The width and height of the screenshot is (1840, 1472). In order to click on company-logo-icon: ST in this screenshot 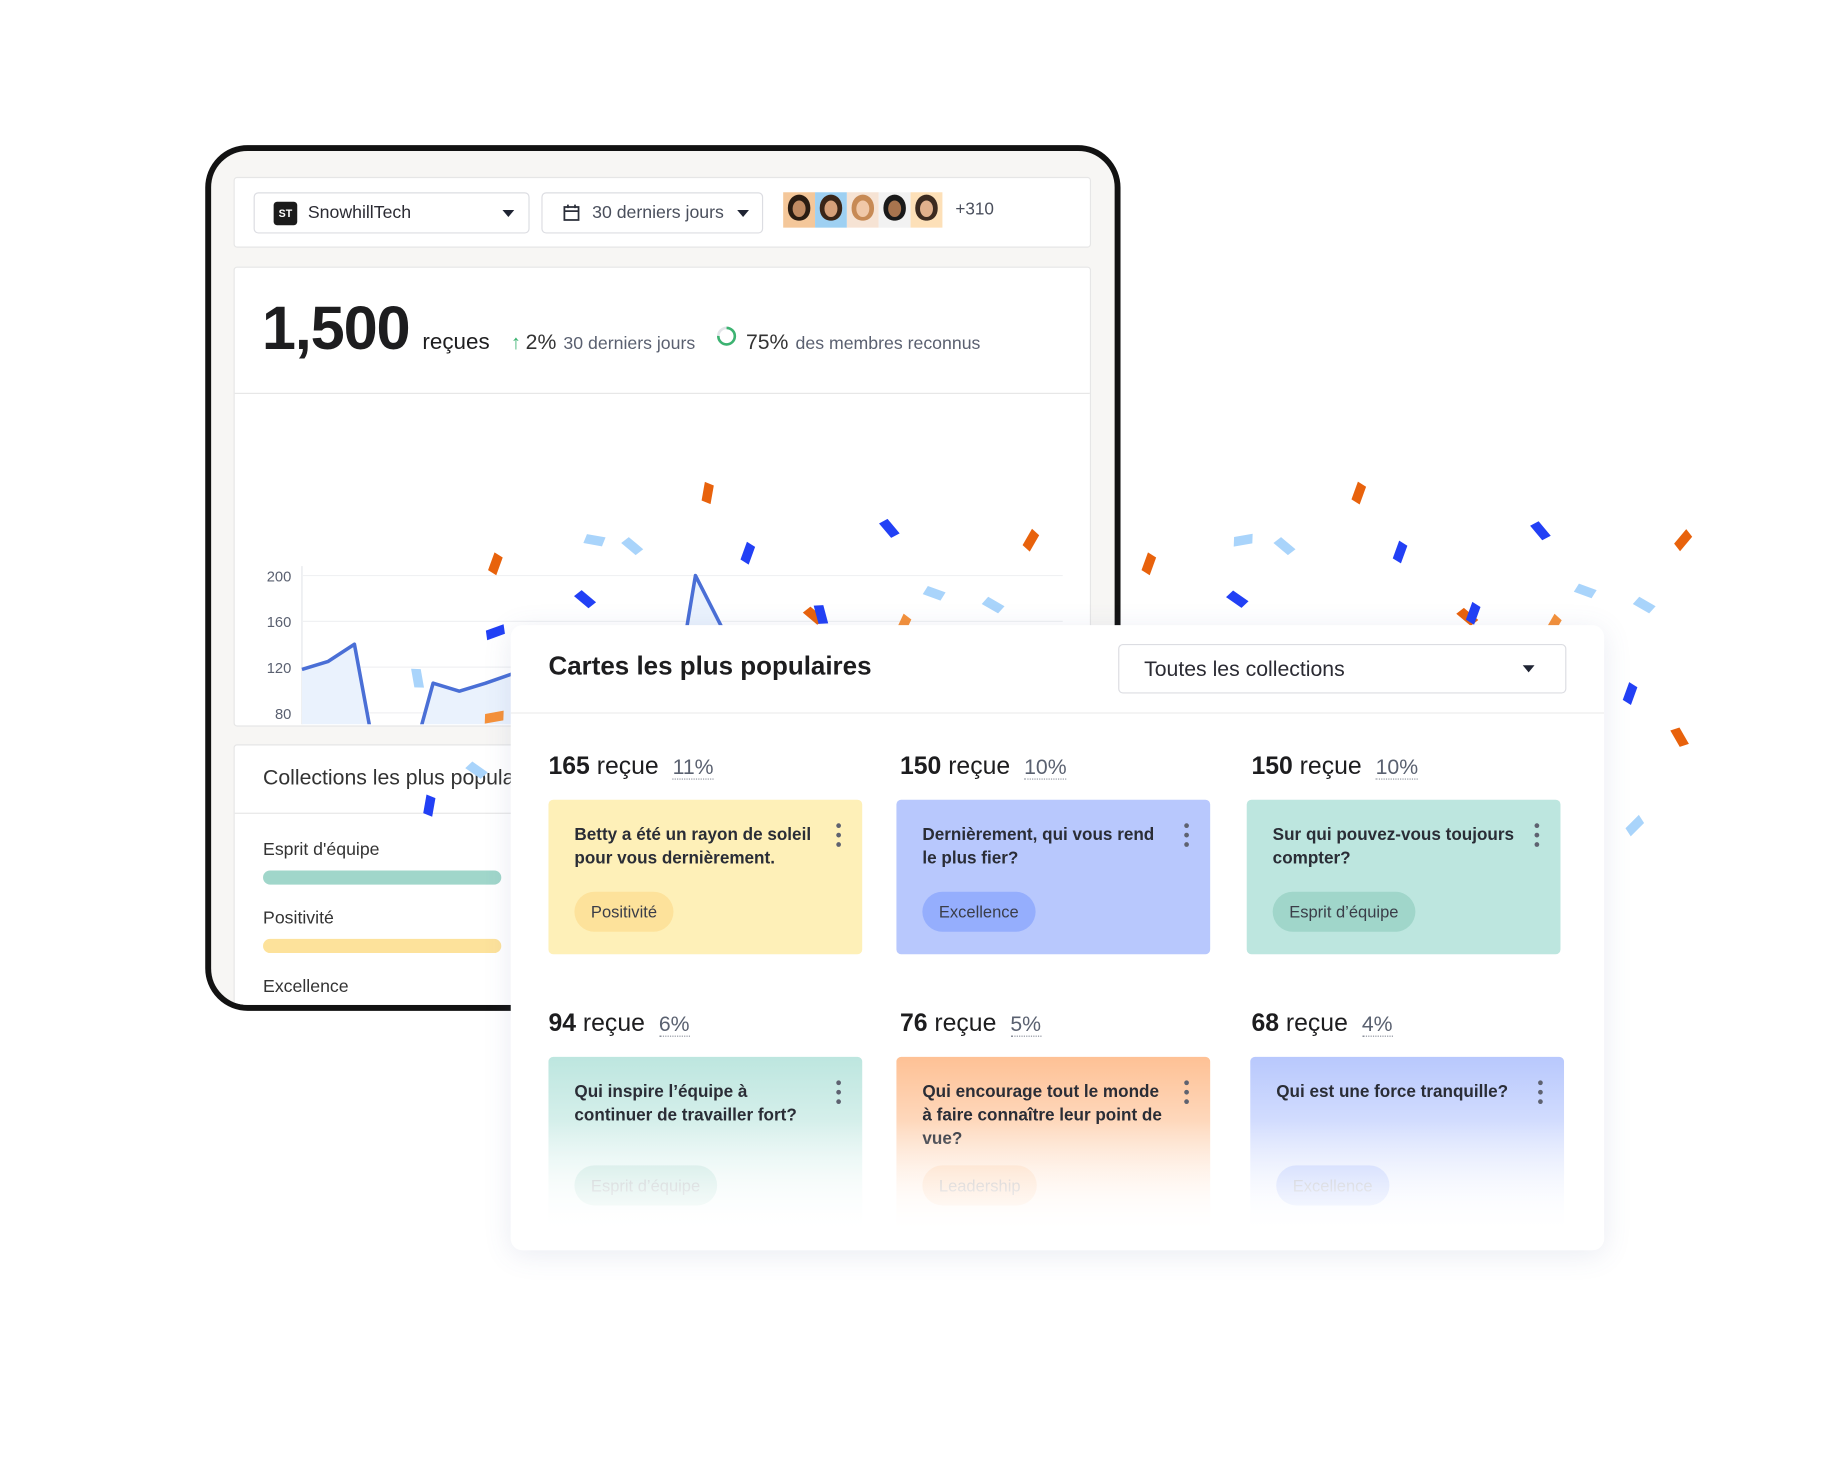, I will do `click(285, 213)`.